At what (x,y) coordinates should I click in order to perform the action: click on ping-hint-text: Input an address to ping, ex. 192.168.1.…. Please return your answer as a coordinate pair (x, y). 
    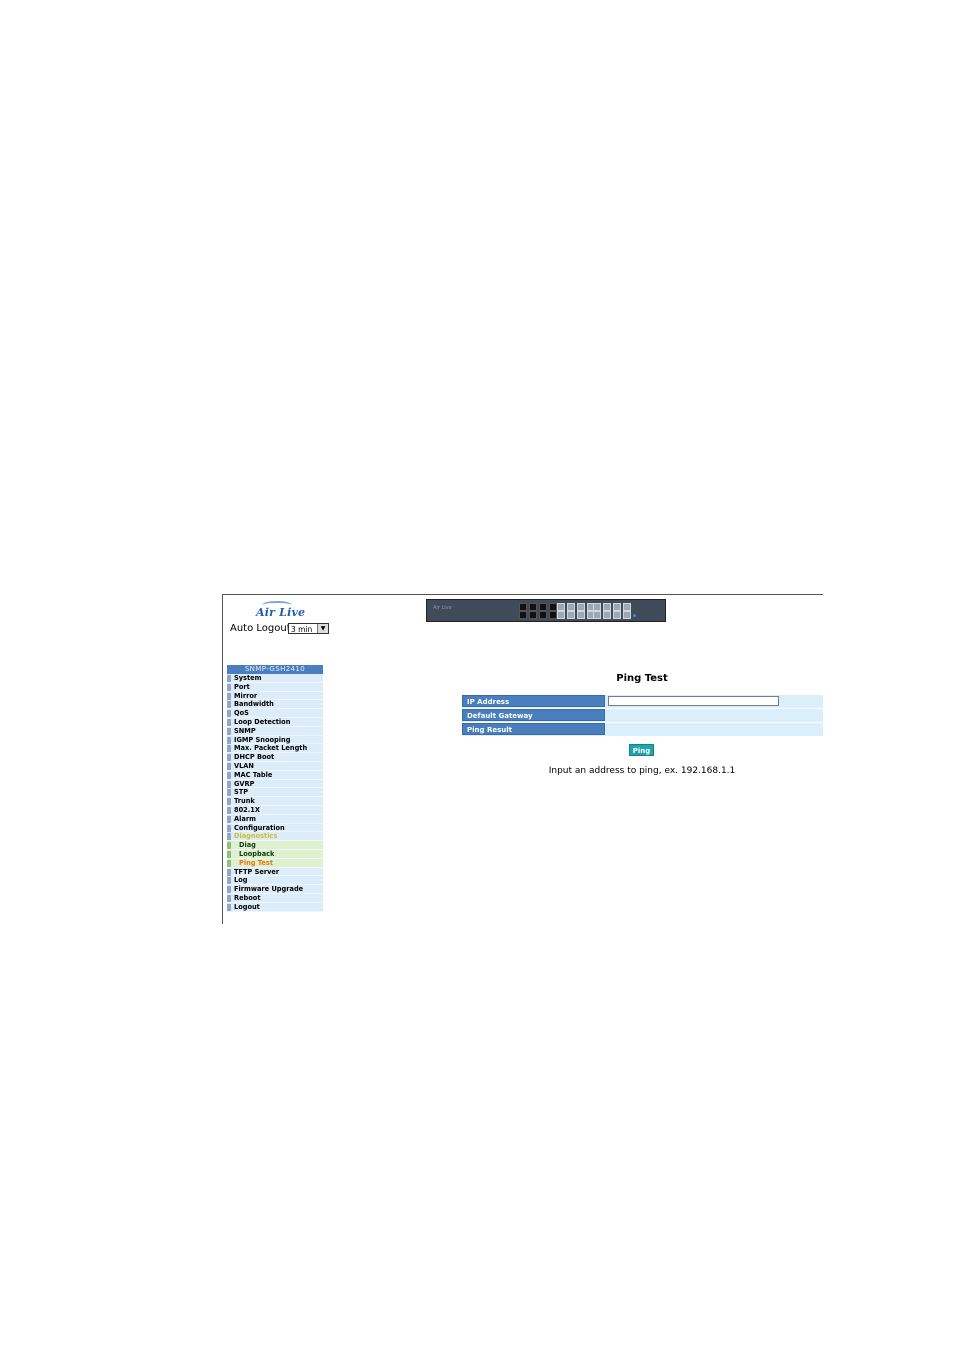
    Looking at the image, I should click on (642, 771).